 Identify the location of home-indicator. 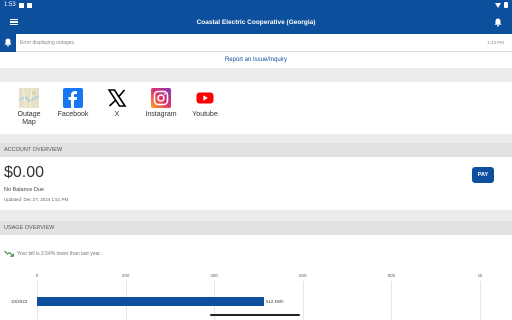
(255, 315).